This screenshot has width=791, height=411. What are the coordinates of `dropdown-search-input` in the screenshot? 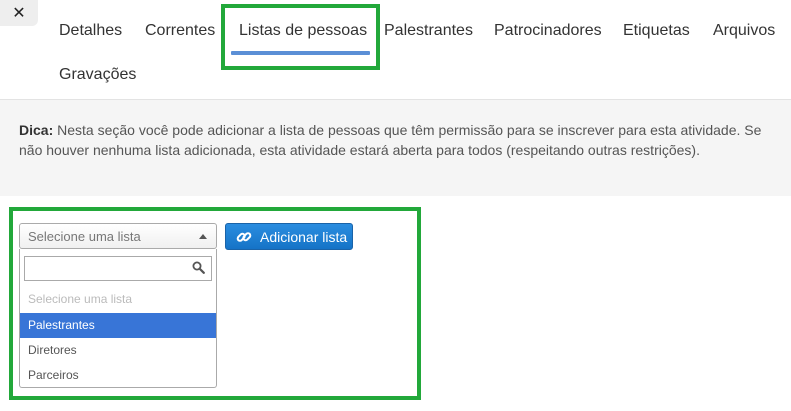 It's located at (109, 268).